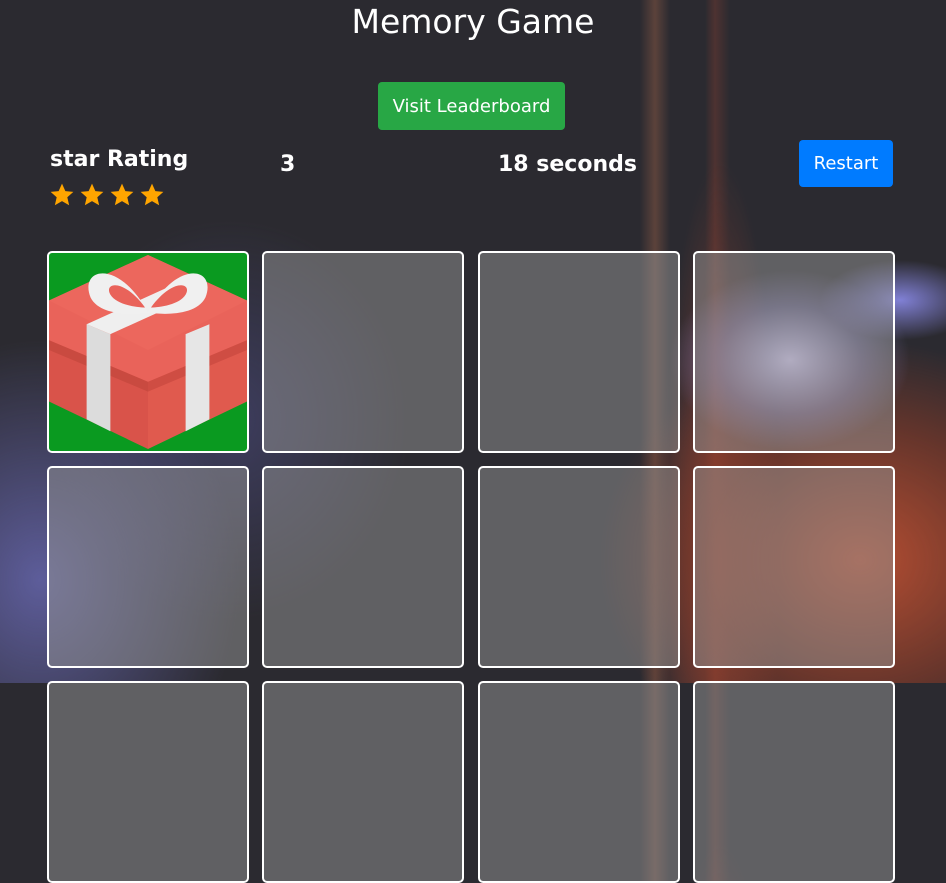 Image resolution: width=946 pixels, height=883 pixels. I want to click on moves-counter: 3, so click(288, 164).